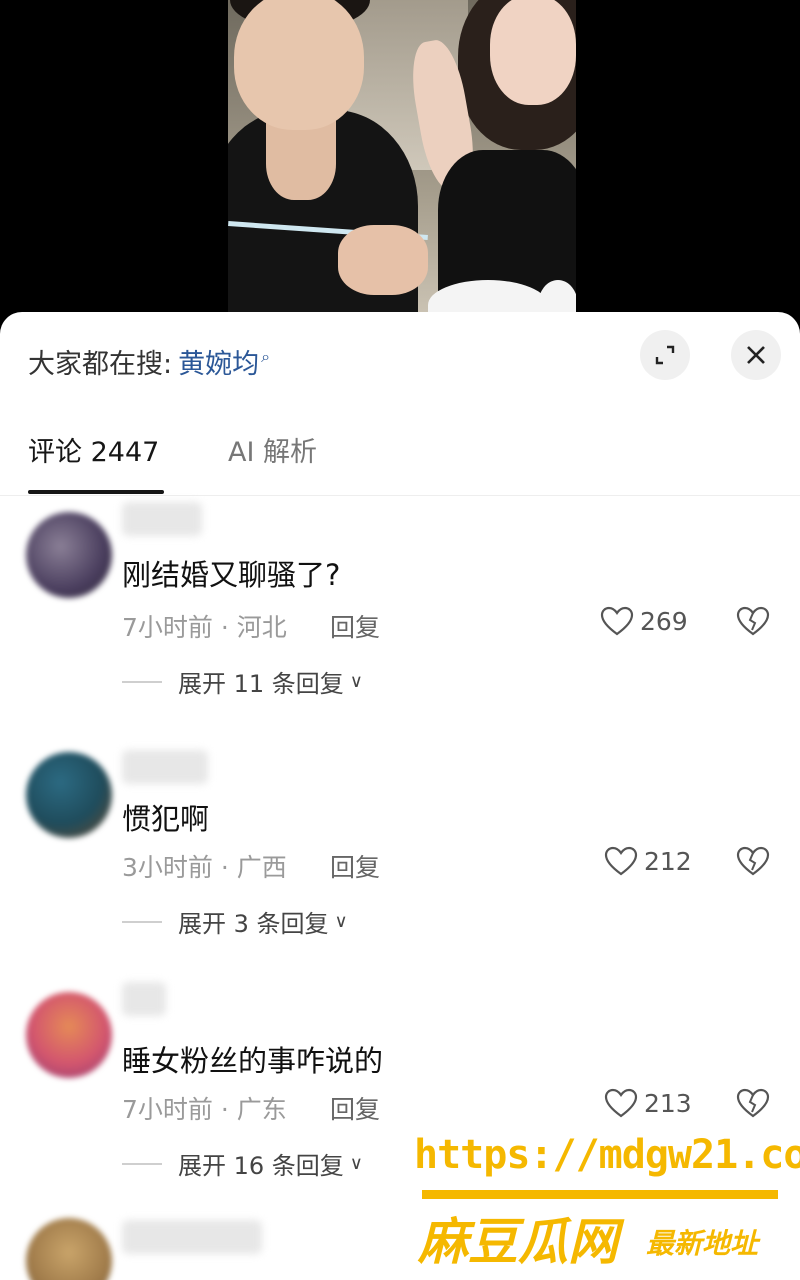 This screenshot has height=1280, width=800. Describe the element at coordinates (253, 924) in the screenshot. I see `expand-replies-label: 展开 3 条回复` at that location.